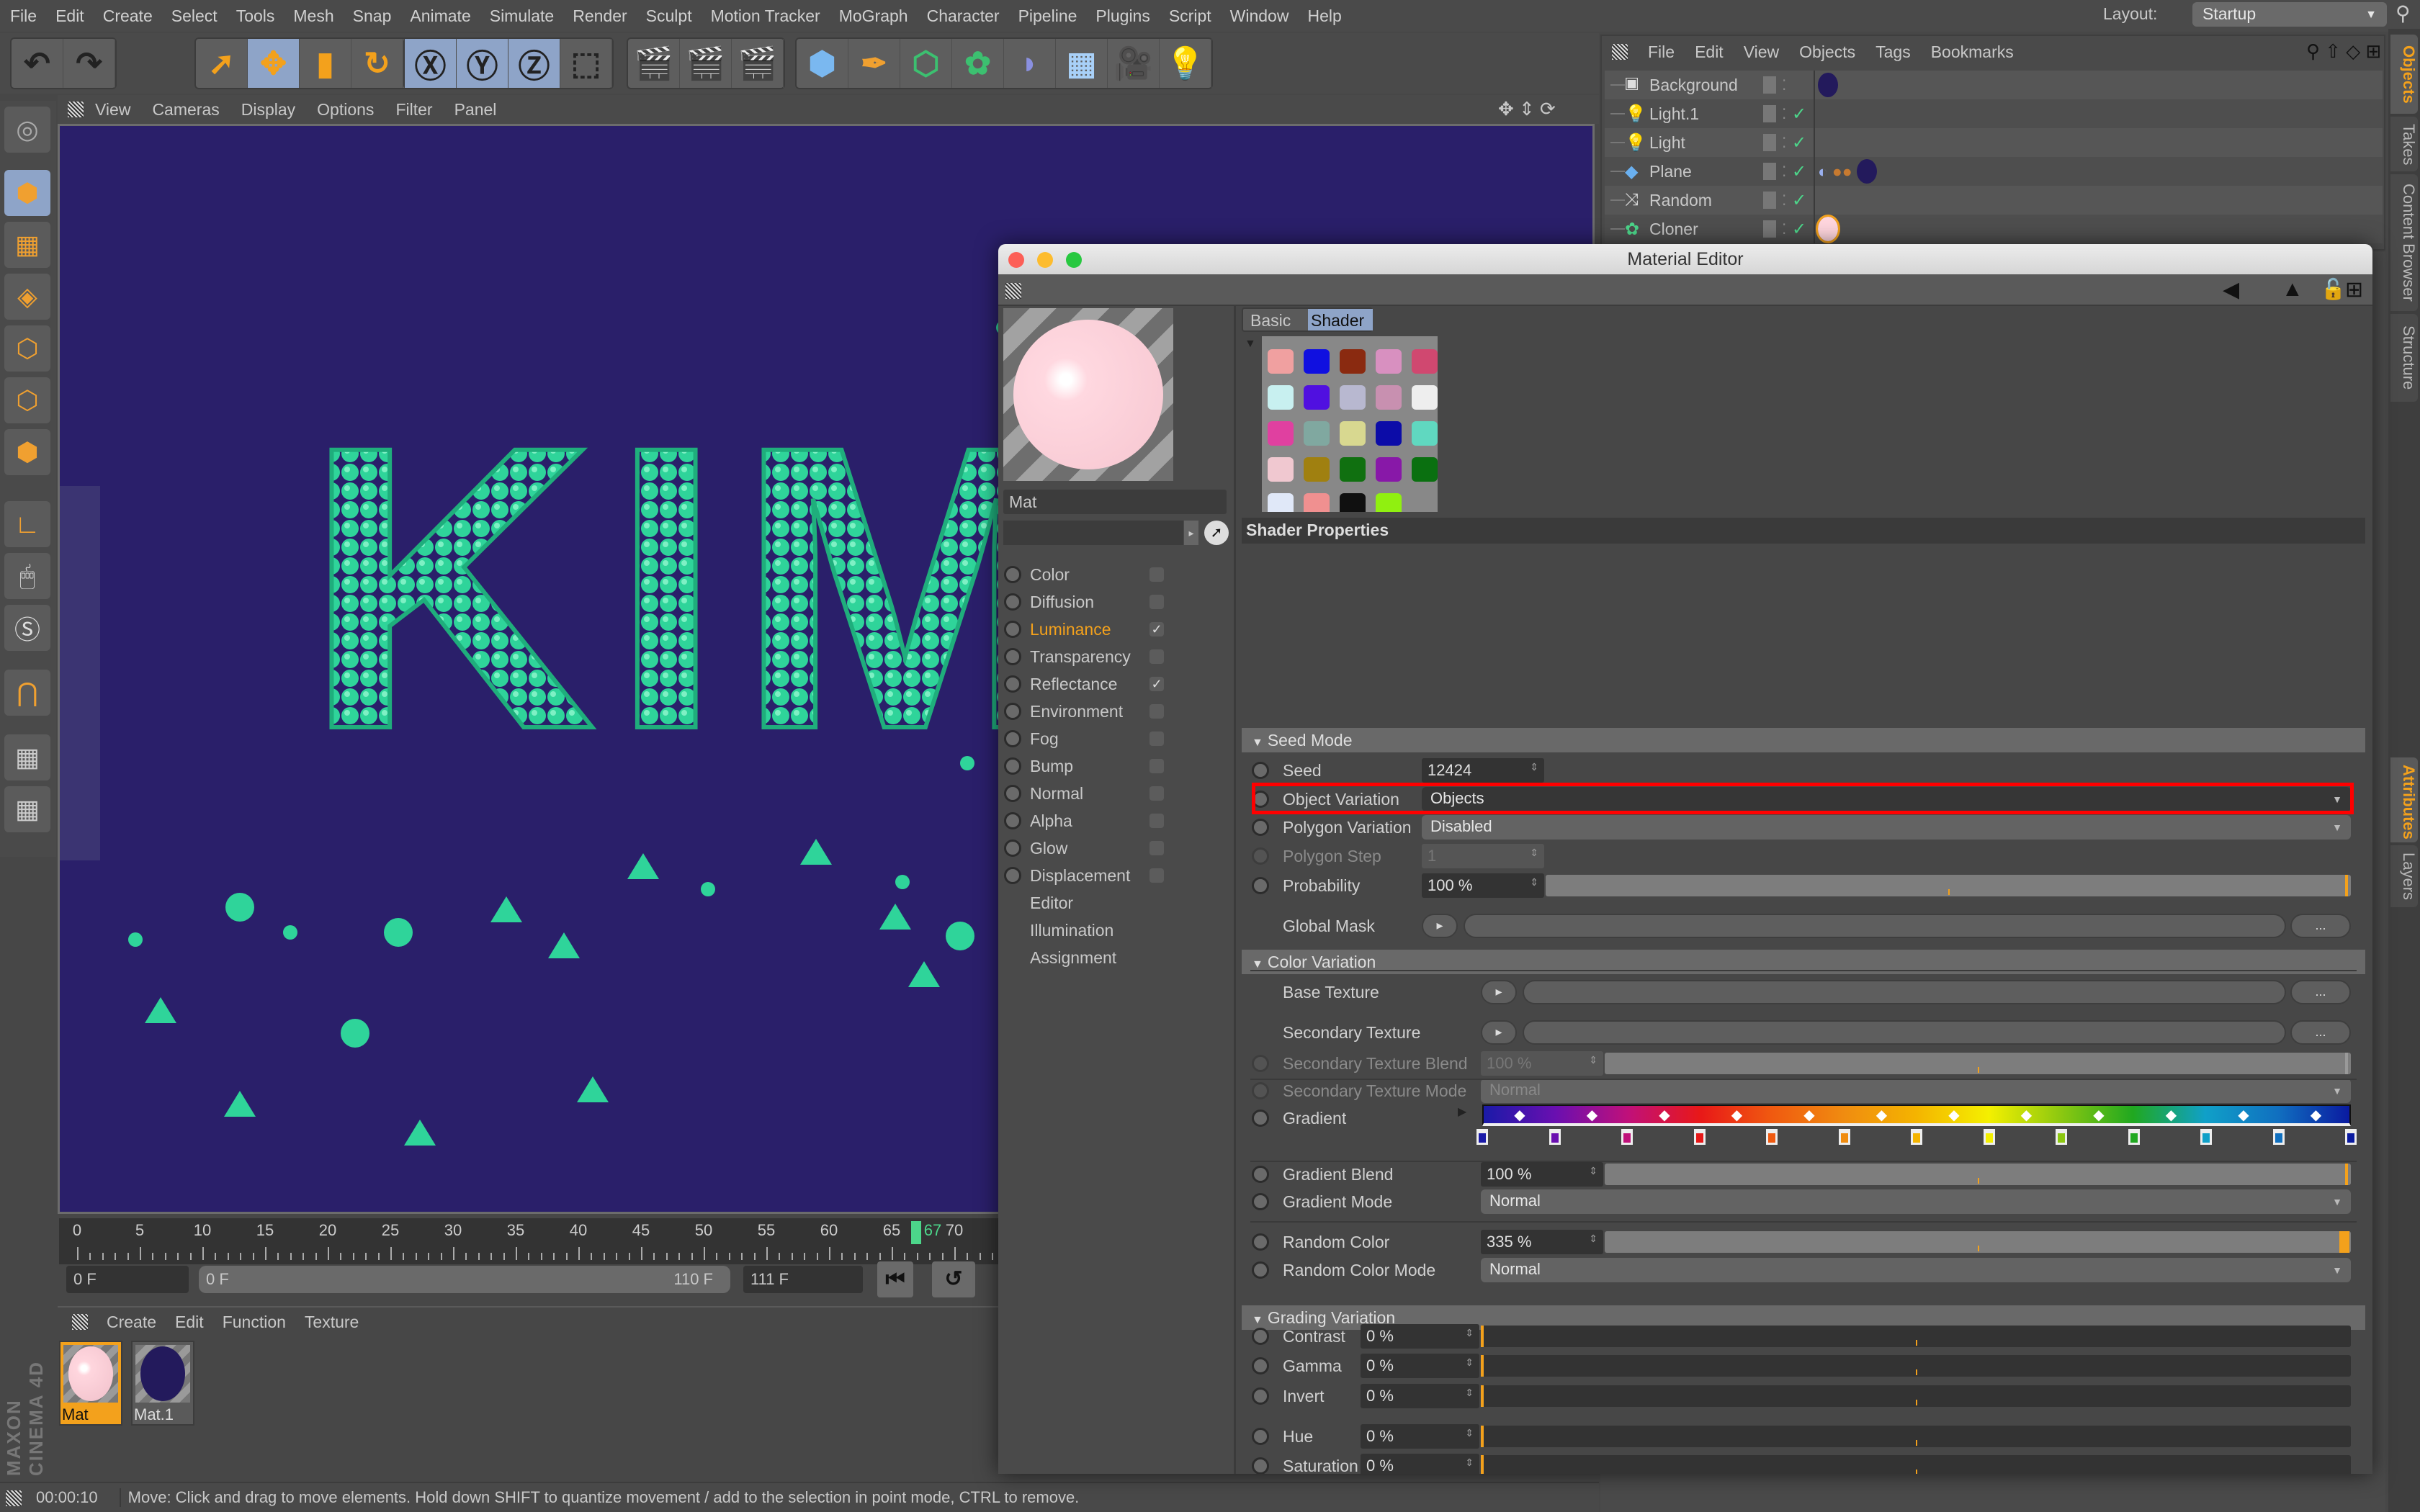 The image size is (2420, 1512). Describe the element at coordinates (1499, 992) in the screenshot. I see `texture-arrow-button: ▸` at that location.